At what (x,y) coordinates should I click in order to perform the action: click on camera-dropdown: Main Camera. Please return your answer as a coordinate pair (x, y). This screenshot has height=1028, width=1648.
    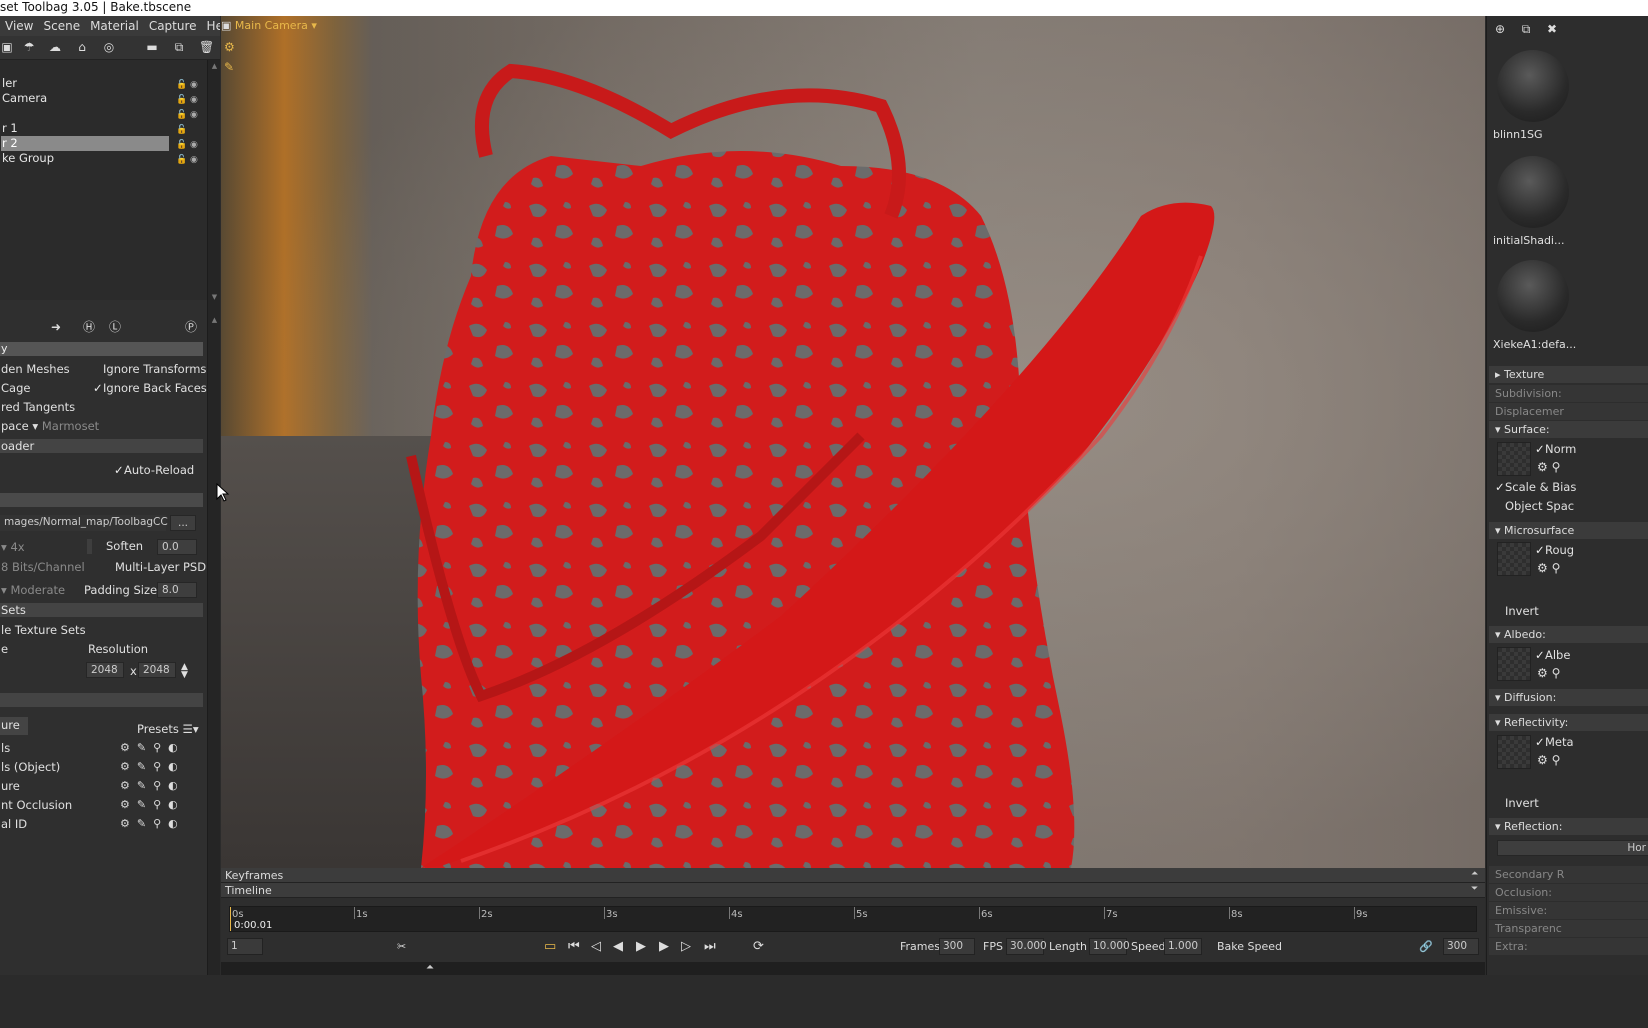
    Looking at the image, I should click on (271, 25).